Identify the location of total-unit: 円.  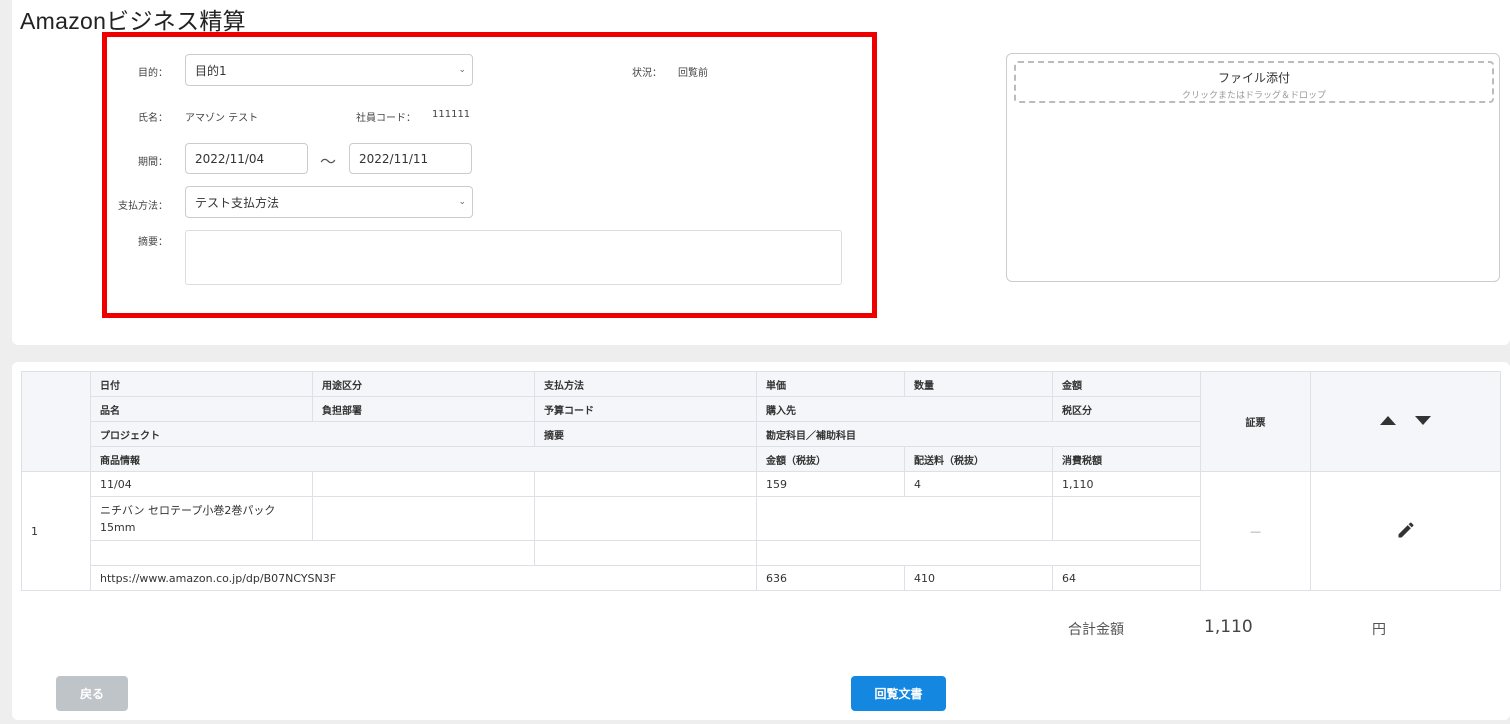
(1379, 630).